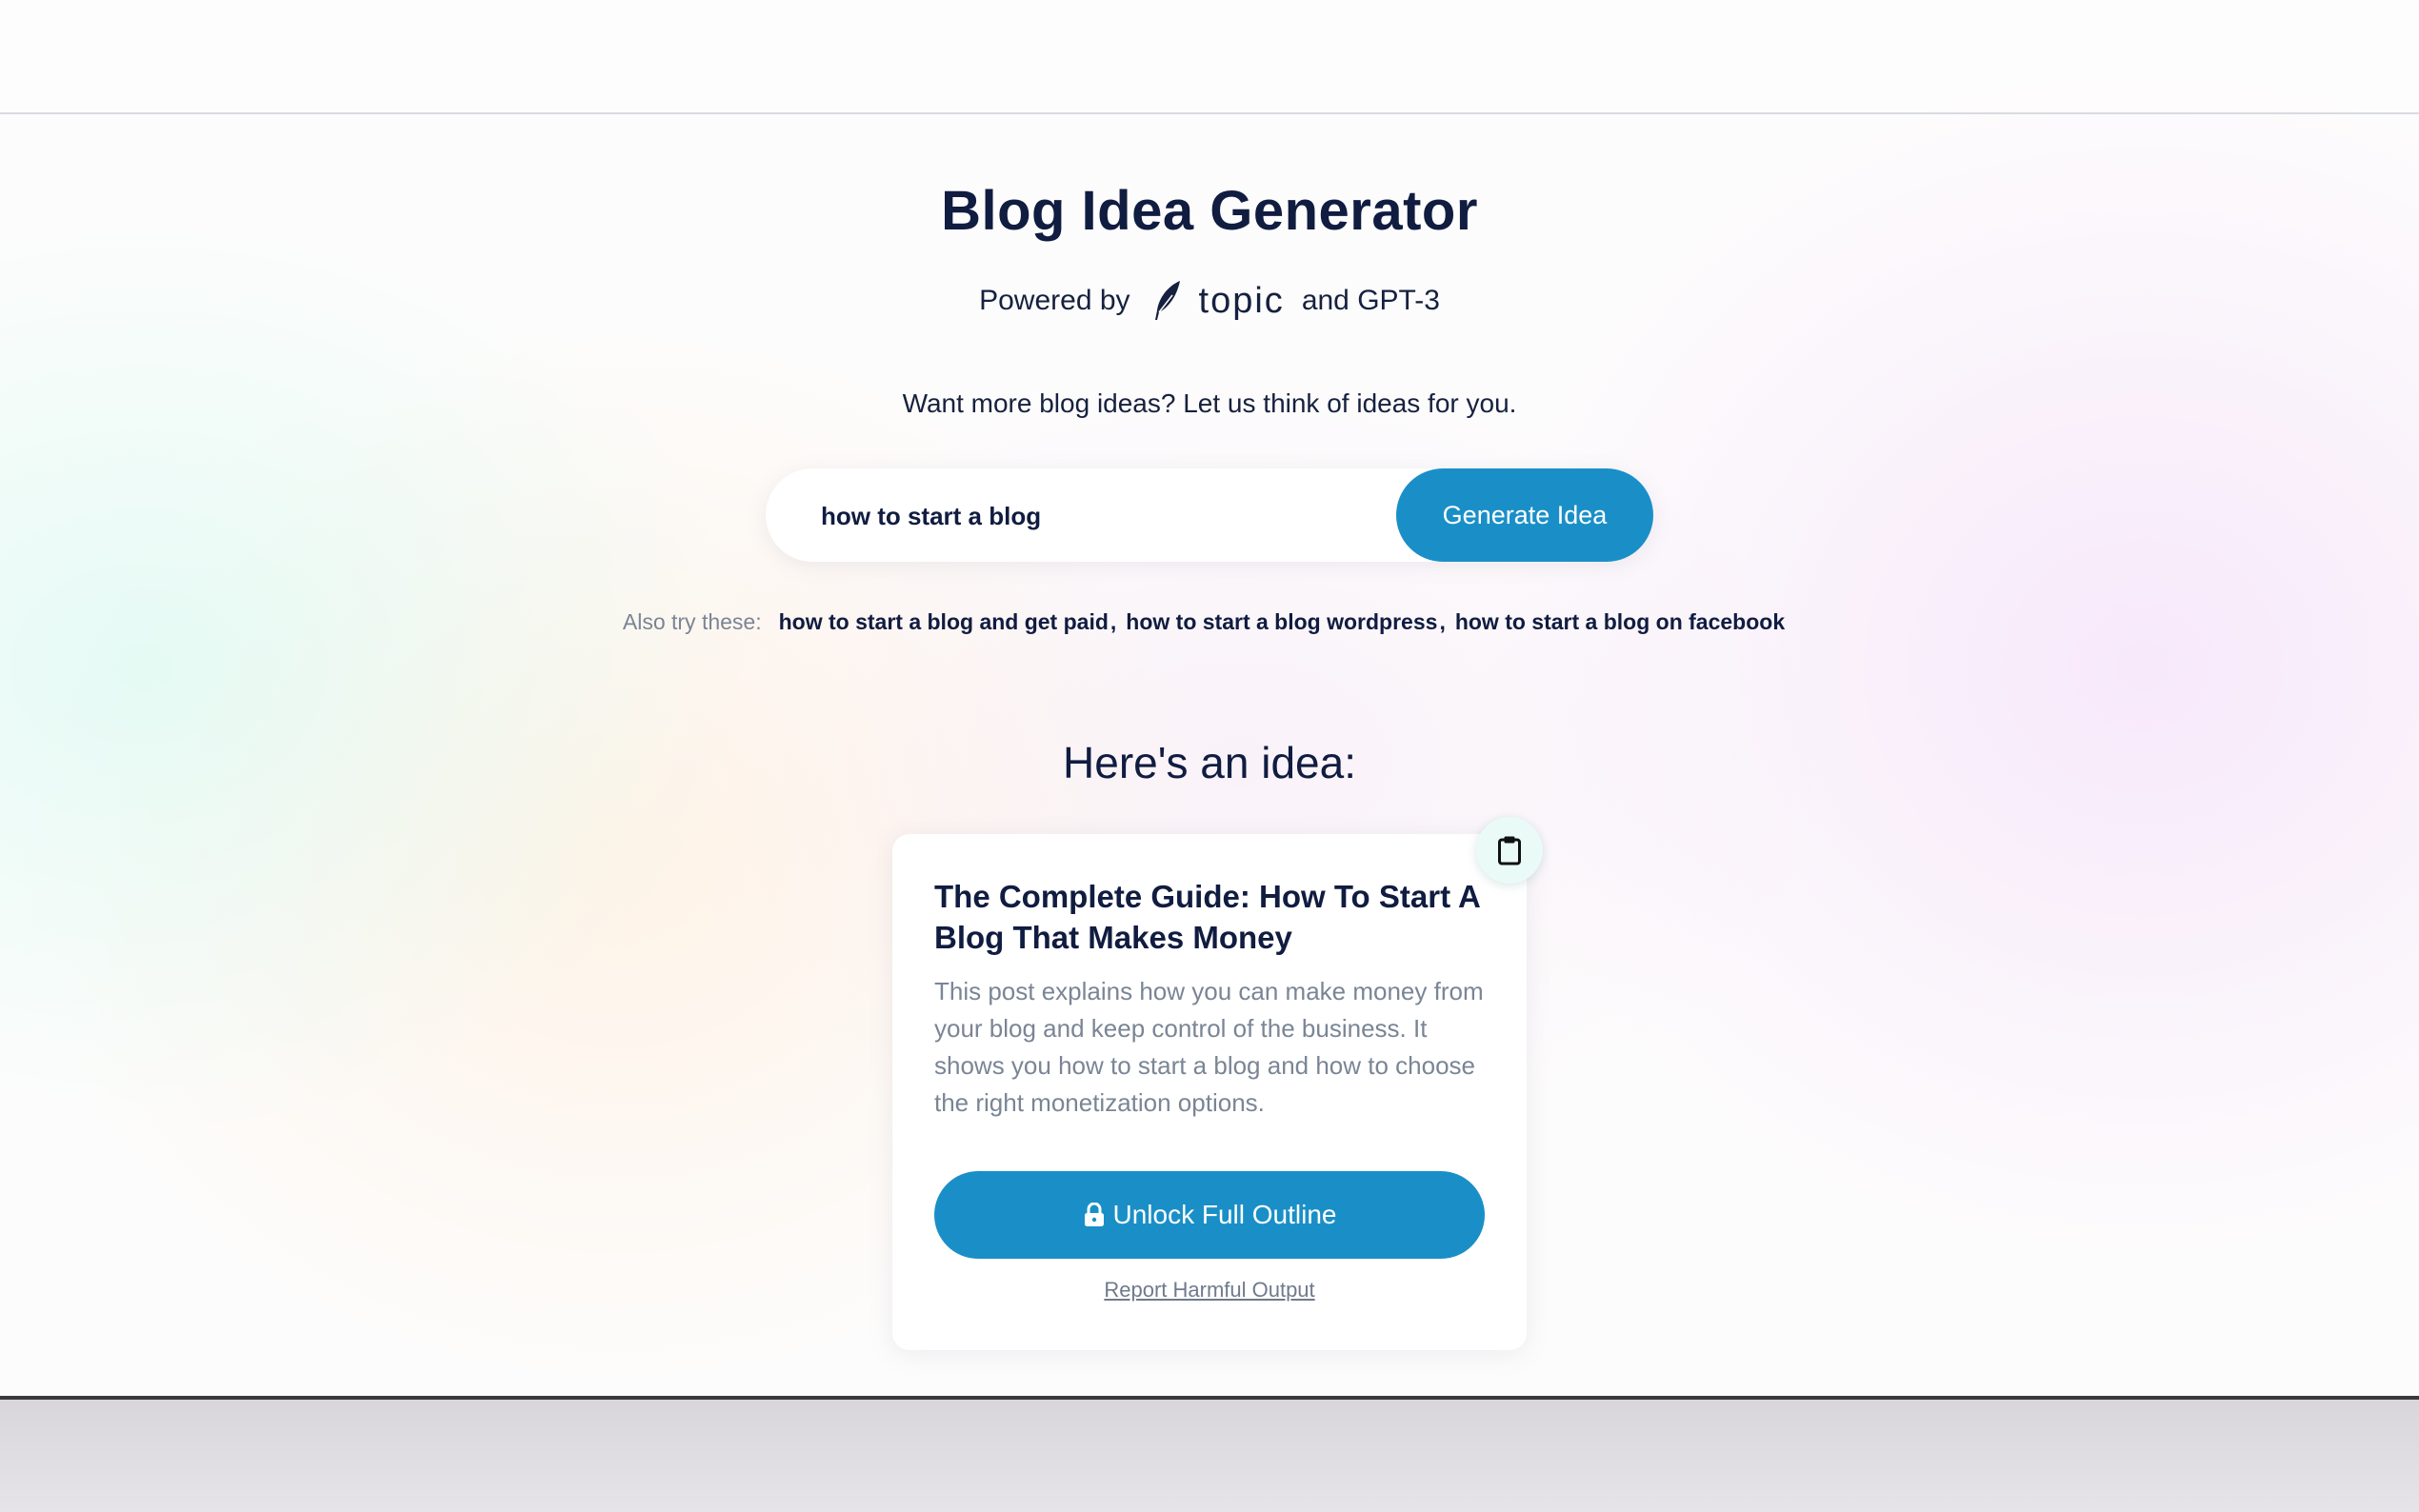  Describe the element at coordinates (1097, 516) in the screenshot. I see `topic-input` at that location.